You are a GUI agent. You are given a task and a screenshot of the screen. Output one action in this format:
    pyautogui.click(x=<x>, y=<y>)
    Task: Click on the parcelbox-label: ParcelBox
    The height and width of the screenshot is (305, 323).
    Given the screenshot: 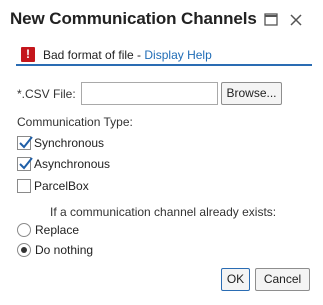 What is the action you would take?
    pyautogui.click(x=61, y=186)
    